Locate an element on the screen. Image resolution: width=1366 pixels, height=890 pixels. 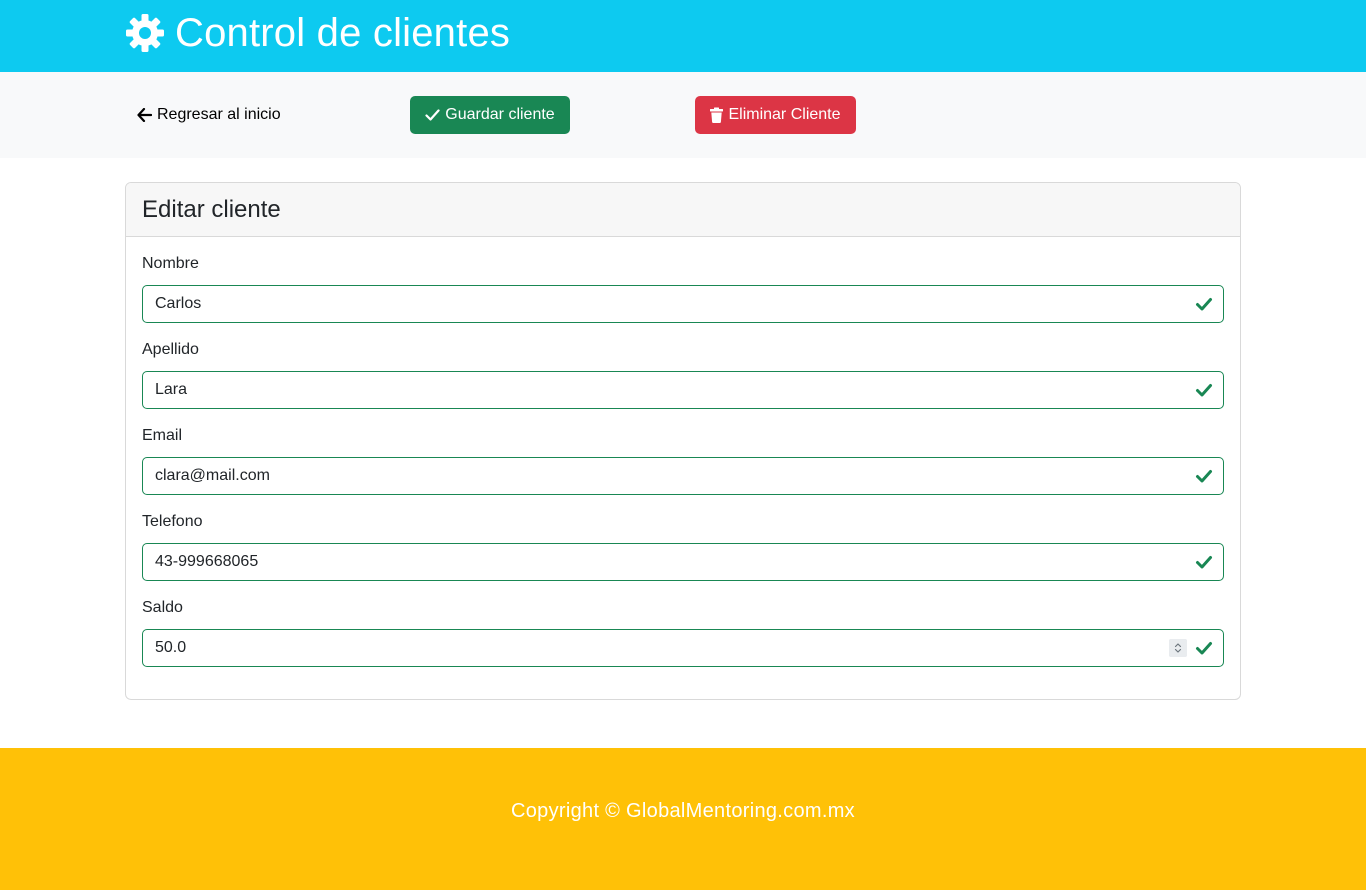
saldo-input: 50.0 is located at coordinates (683, 648).